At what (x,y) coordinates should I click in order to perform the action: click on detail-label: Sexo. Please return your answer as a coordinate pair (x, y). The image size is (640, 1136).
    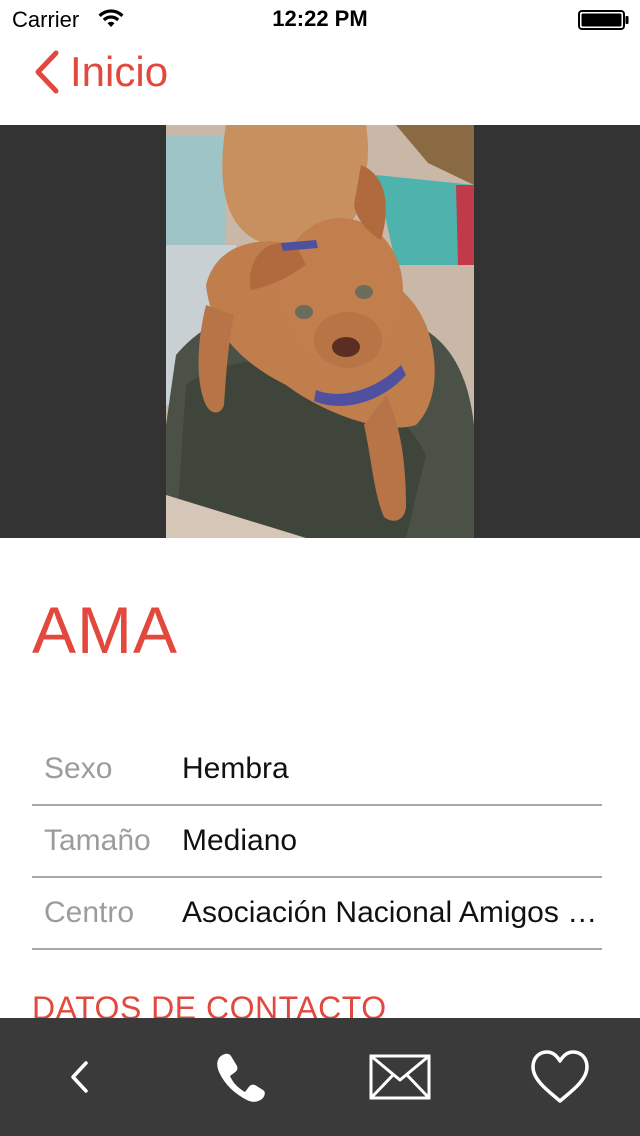
    Looking at the image, I should click on (78, 768).